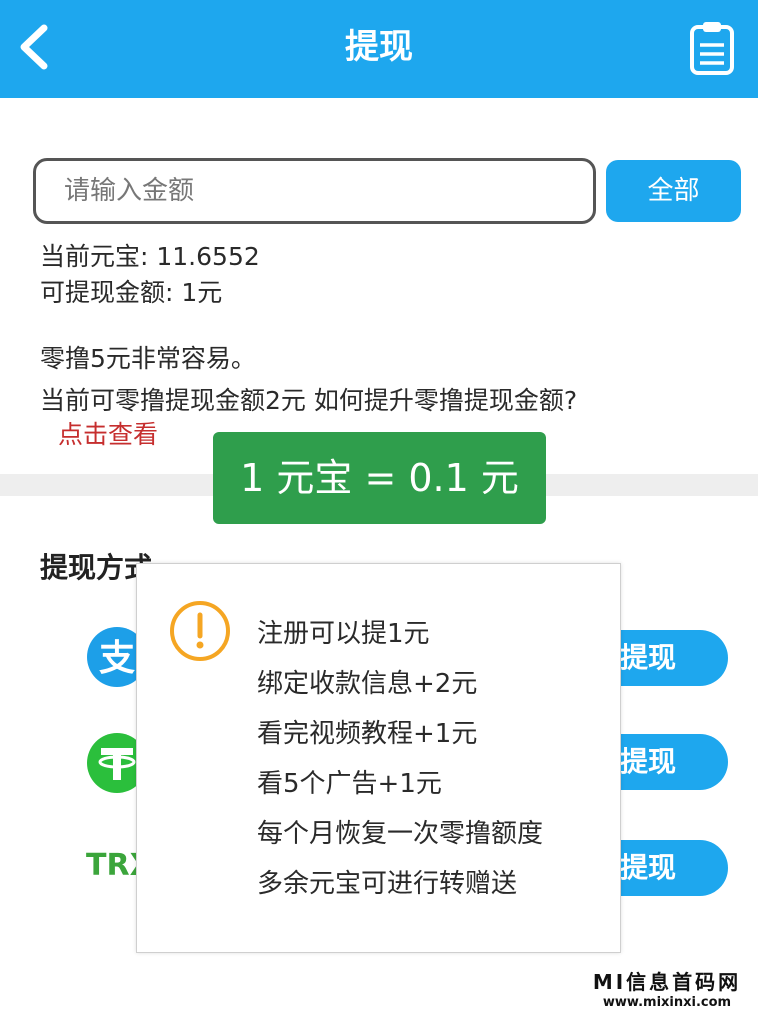  Describe the element at coordinates (673, 191) in the screenshot. I see `all-button: 全部` at that location.